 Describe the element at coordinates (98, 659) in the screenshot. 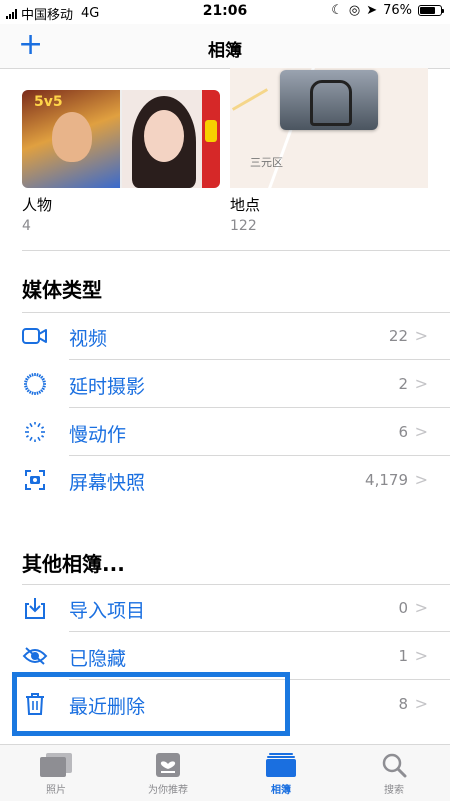

I see `row-label: 已隐藏` at that location.